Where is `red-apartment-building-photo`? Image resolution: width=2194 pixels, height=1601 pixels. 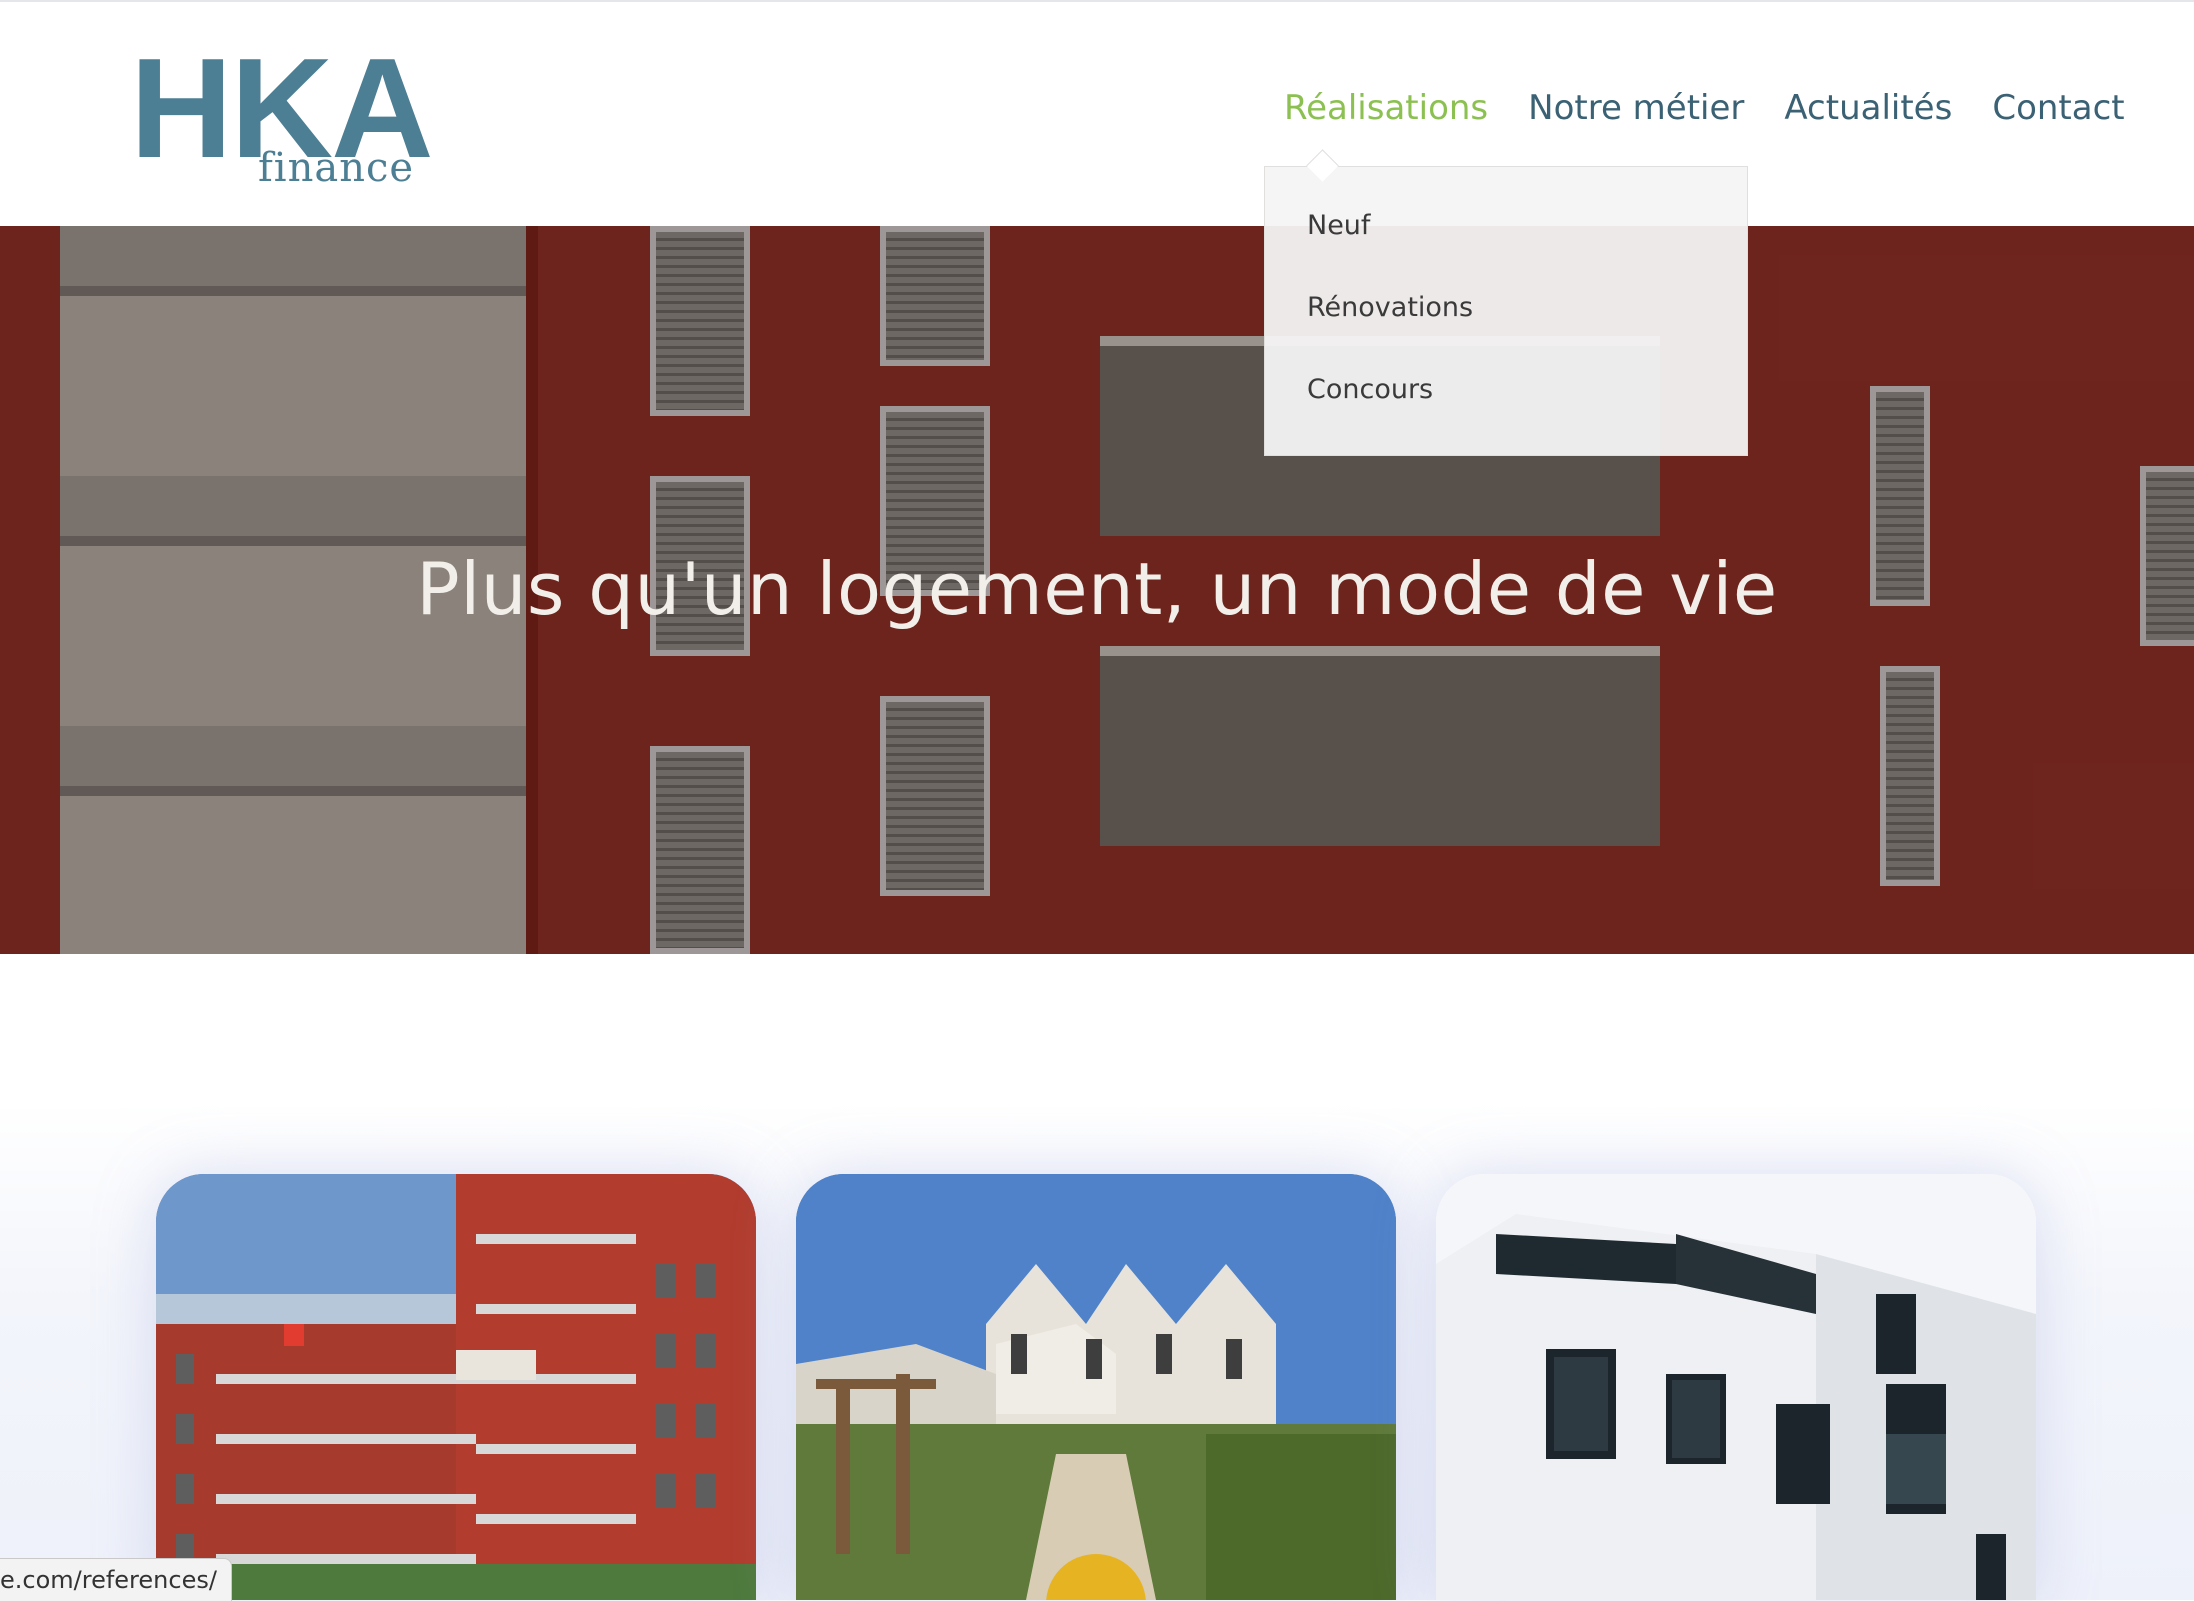
red-apartment-building-photo is located at coordinates (456, 1387).